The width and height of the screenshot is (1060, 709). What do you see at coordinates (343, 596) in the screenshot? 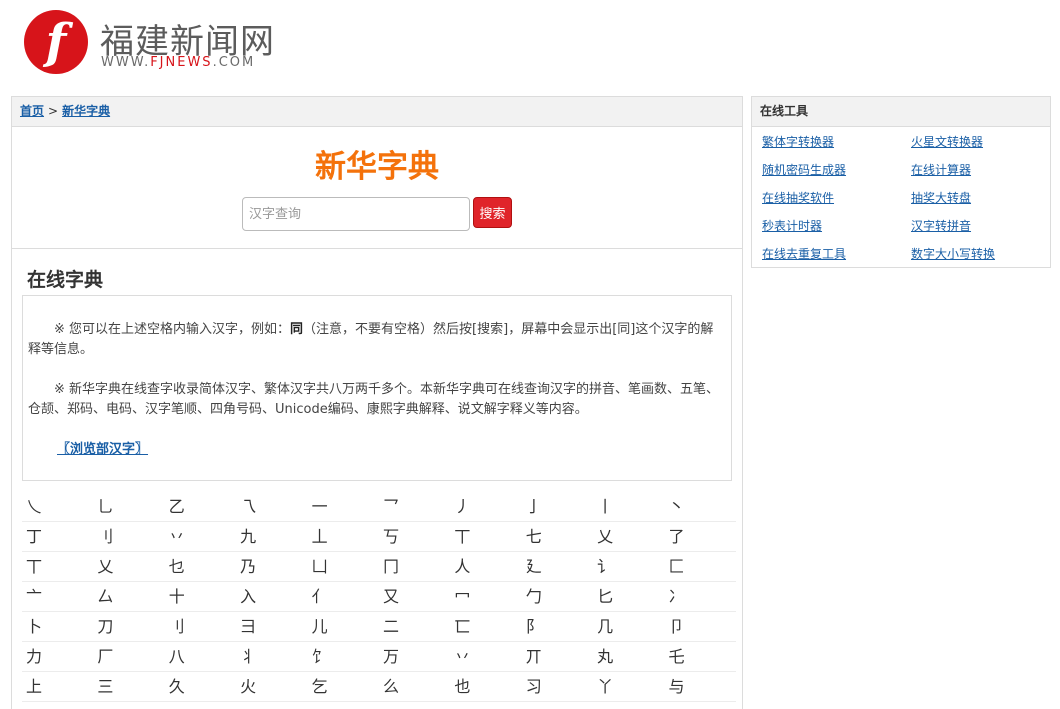
I see `radical-link: 亻` at bounding box center [343, 596].